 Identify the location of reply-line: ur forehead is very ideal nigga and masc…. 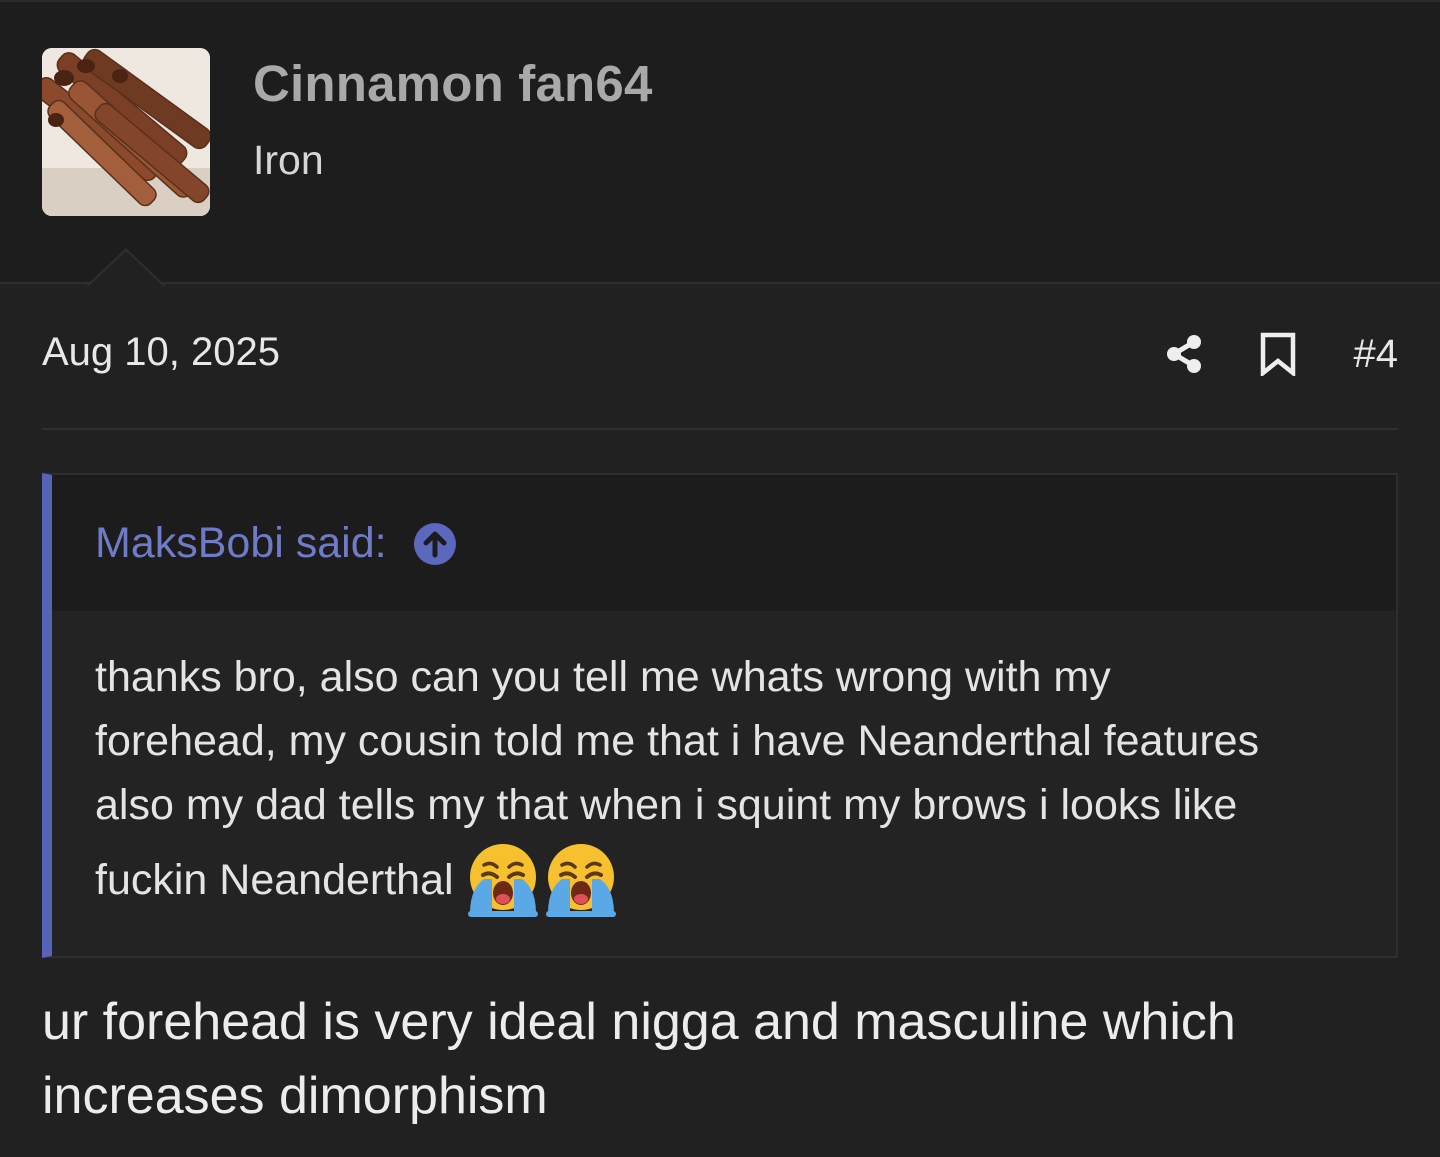
(639, 1022).